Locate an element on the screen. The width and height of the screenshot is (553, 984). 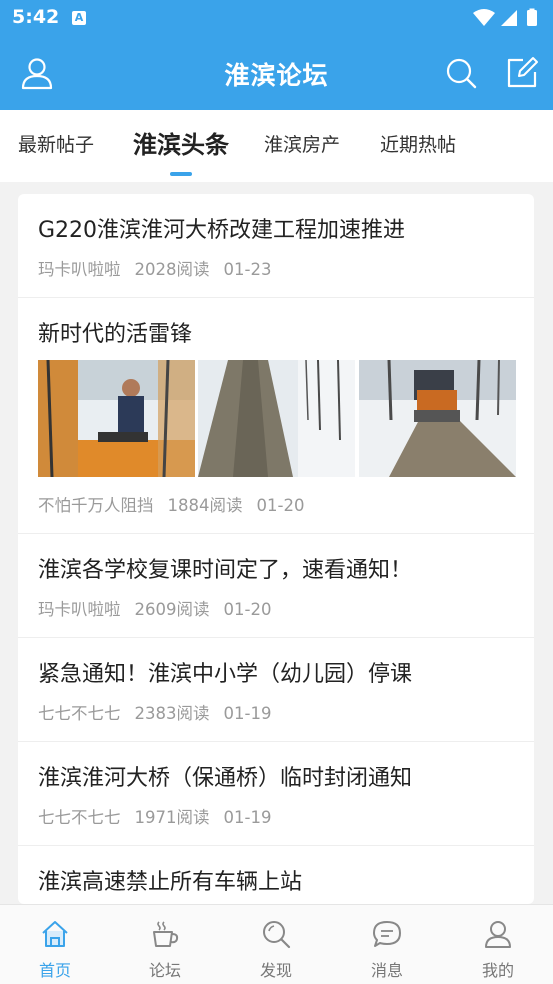
snow-plow-photo is located at coordinates (437, 418).